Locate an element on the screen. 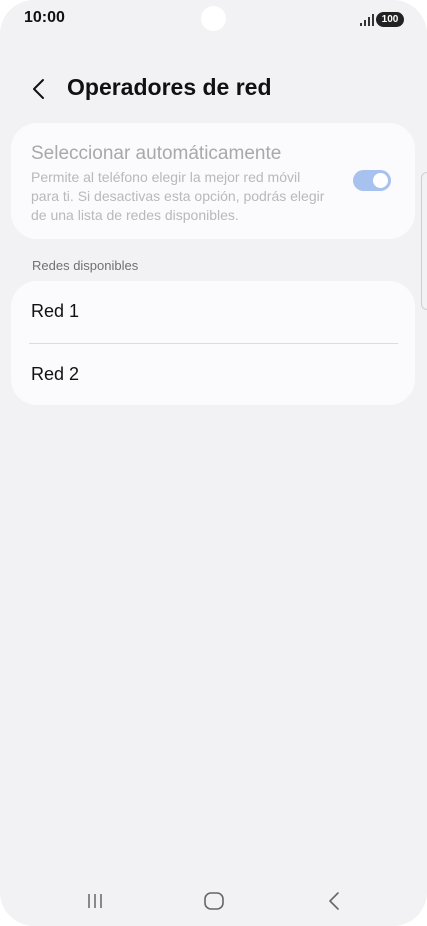 The height and width of the screenshot is (926, 427). network-item-red-2: Red 2 is located at coordinates (213, 375).